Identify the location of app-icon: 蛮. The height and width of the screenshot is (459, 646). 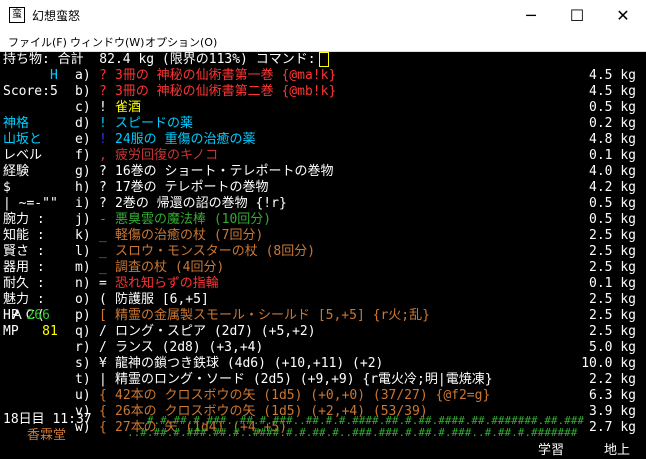
(17, 15).